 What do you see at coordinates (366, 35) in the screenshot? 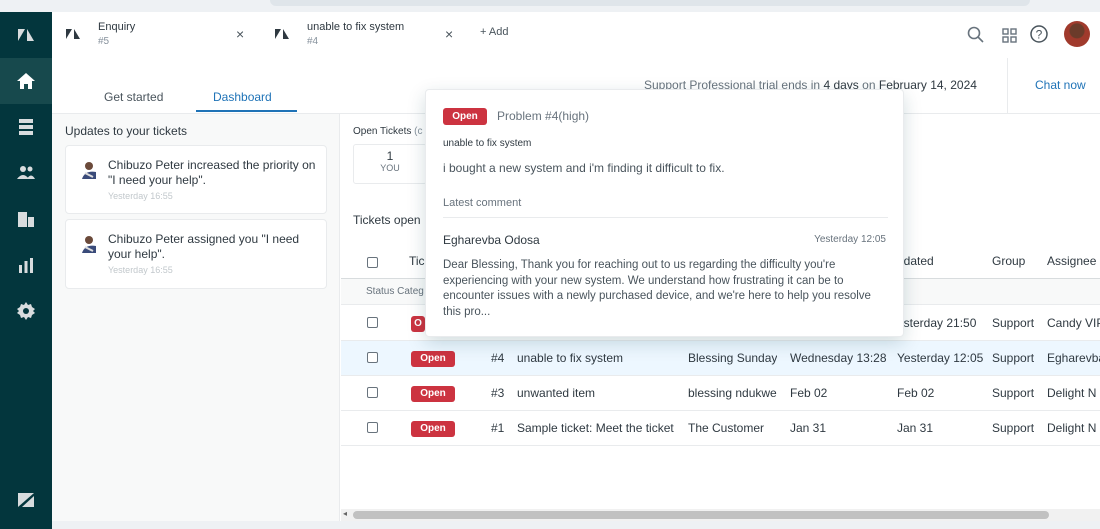
I see `tab-unable-to-fix-system: unable to fix system #4 ×` at bounding box center [366, 35].